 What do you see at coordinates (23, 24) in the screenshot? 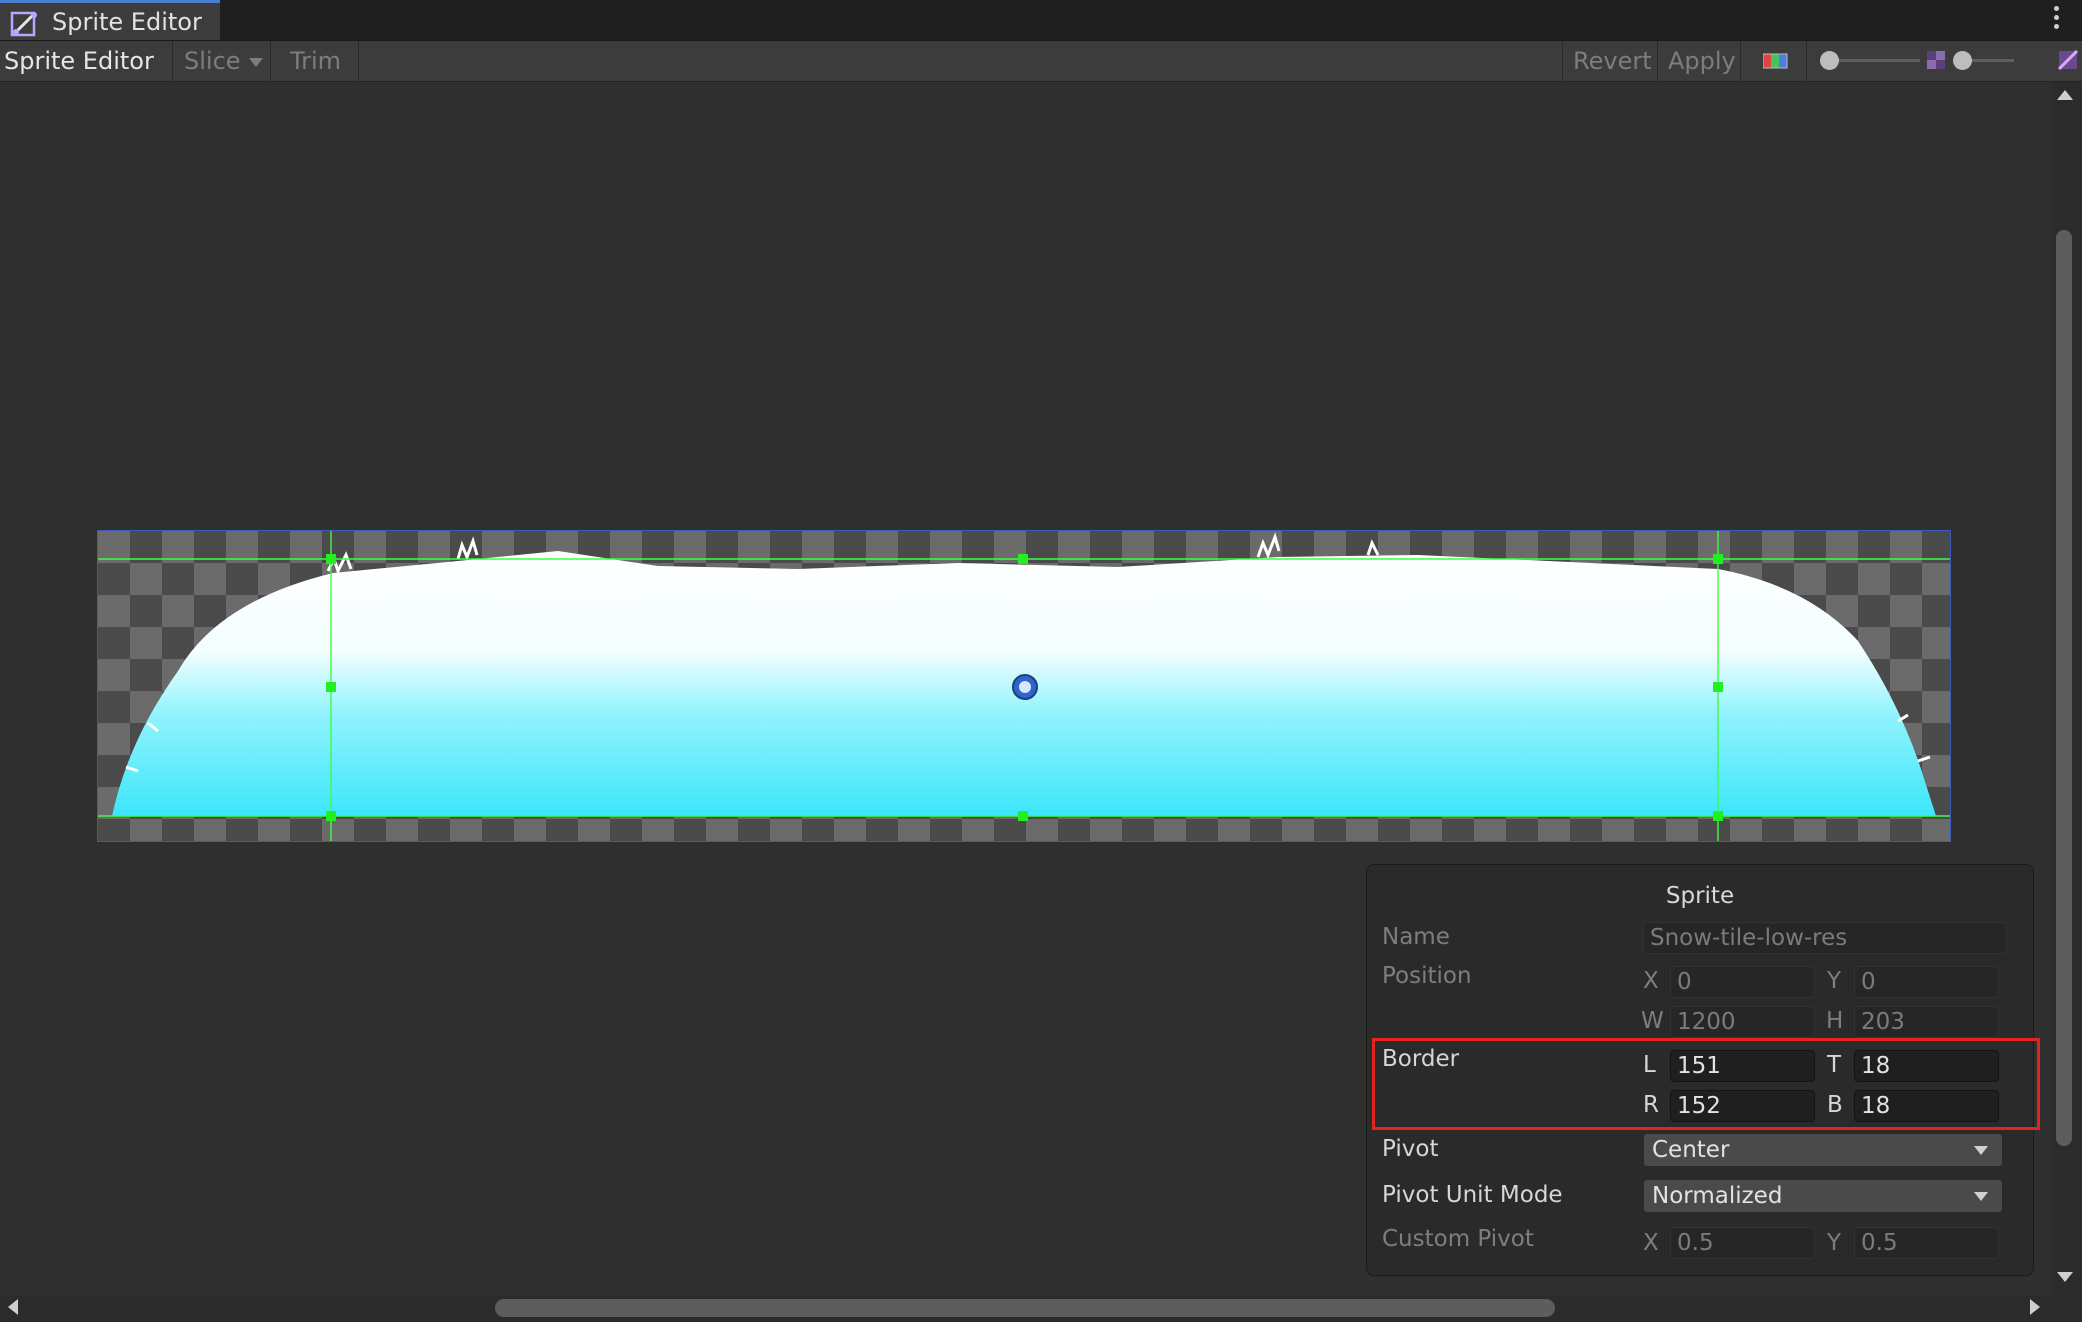
I see `sprite-editor-icon` at bounding box center [23, 24].